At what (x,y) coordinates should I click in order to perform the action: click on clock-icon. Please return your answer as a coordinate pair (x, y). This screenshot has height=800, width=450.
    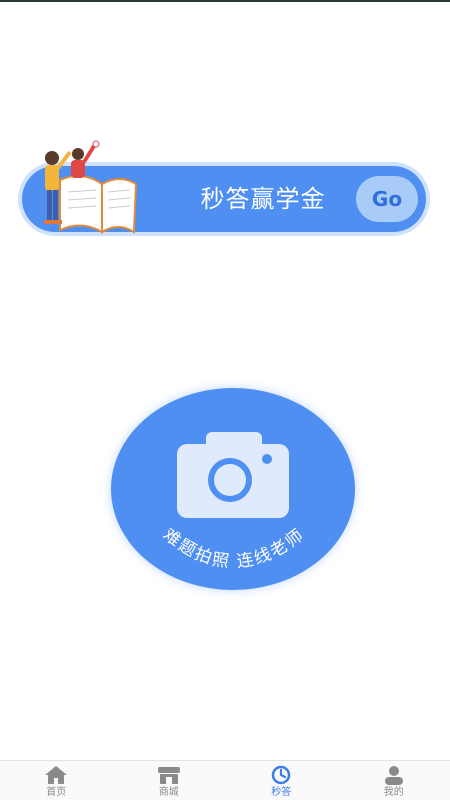
    Looking at the image, I should click on (281, 775).